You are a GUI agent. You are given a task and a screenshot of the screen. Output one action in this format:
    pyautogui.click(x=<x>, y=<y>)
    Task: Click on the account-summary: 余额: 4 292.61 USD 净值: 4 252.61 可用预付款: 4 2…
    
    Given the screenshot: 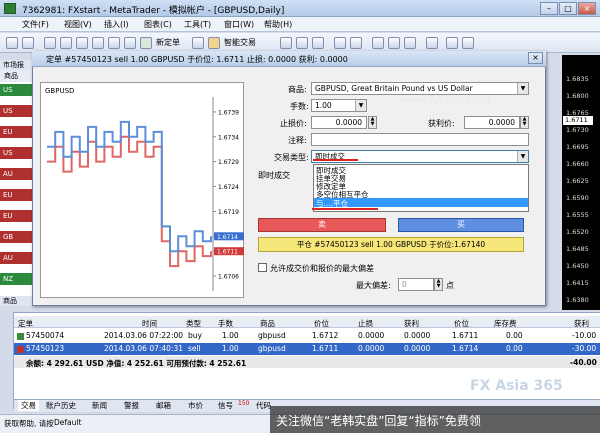 What is the action you would take?
    pyautogui.click(x=136, y=363)
    